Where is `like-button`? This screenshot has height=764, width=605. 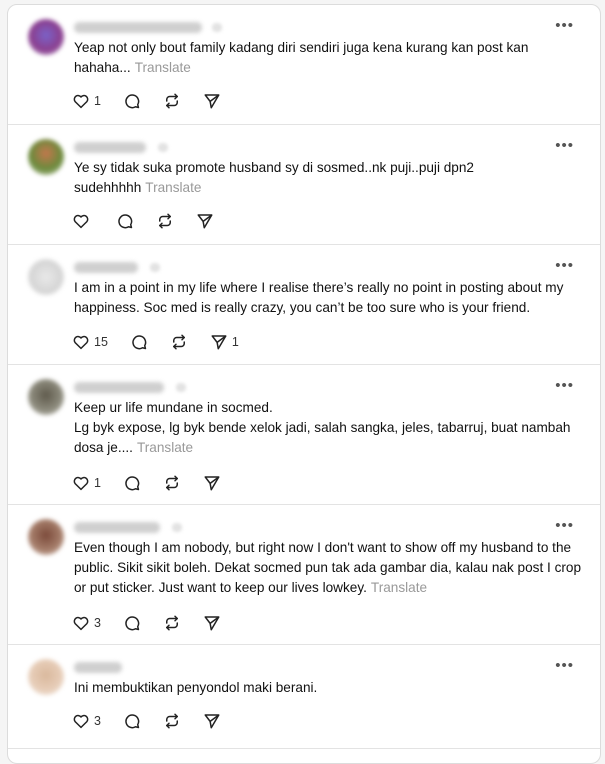 like-button is located at coordinates (83, 221).